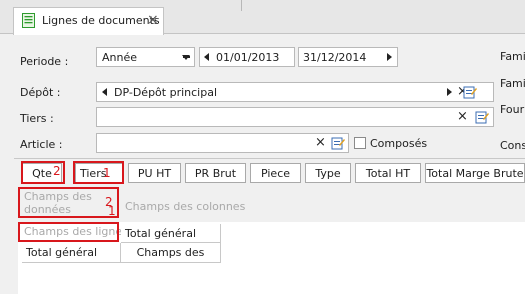 This screenshot has height=294, width=525. Describe the element at coordinates (101, 20) in the screenshot. I see `tab-title: Lignes de documents` at that location.